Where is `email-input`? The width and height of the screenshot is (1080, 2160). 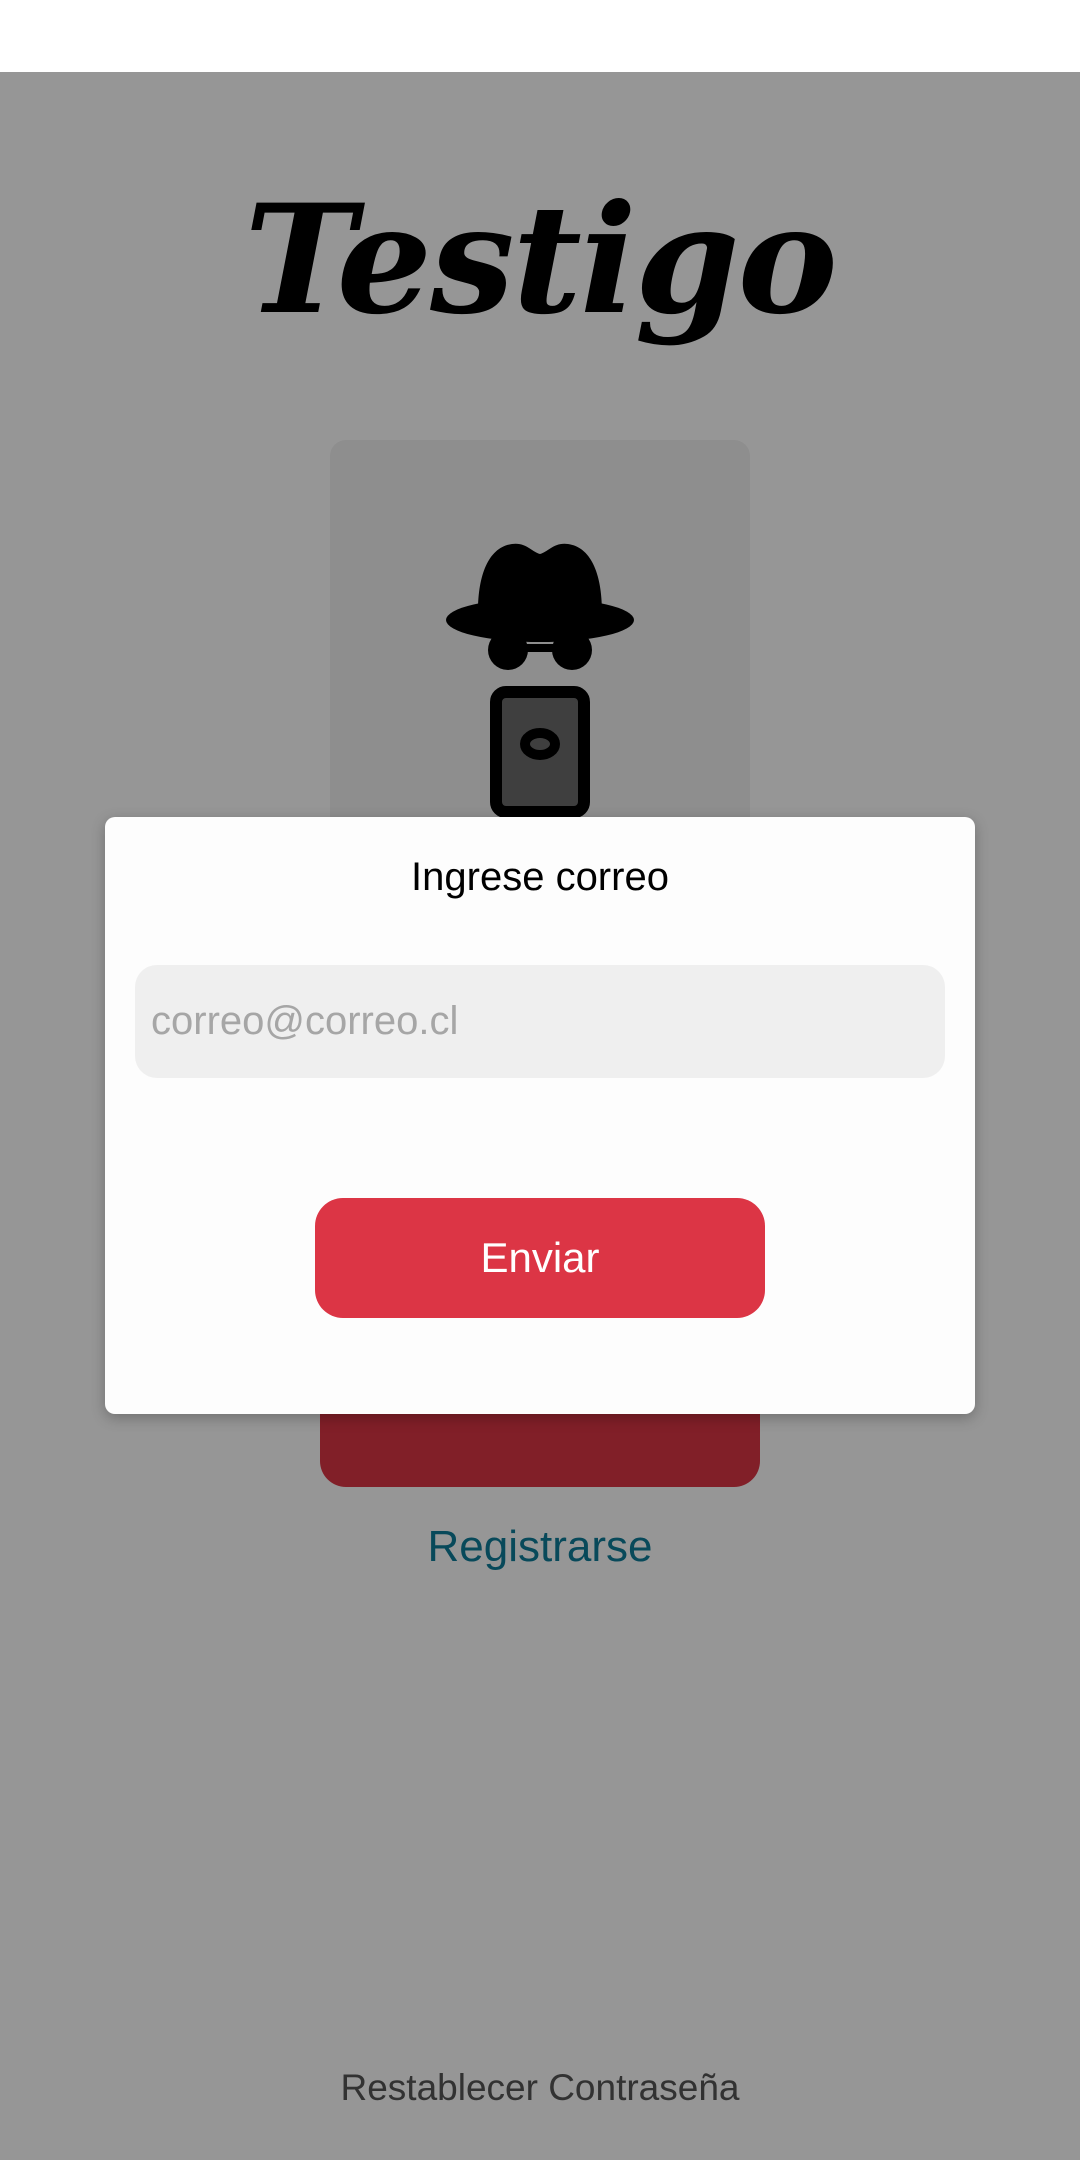
email-input is located at coordinates (540, 1021).